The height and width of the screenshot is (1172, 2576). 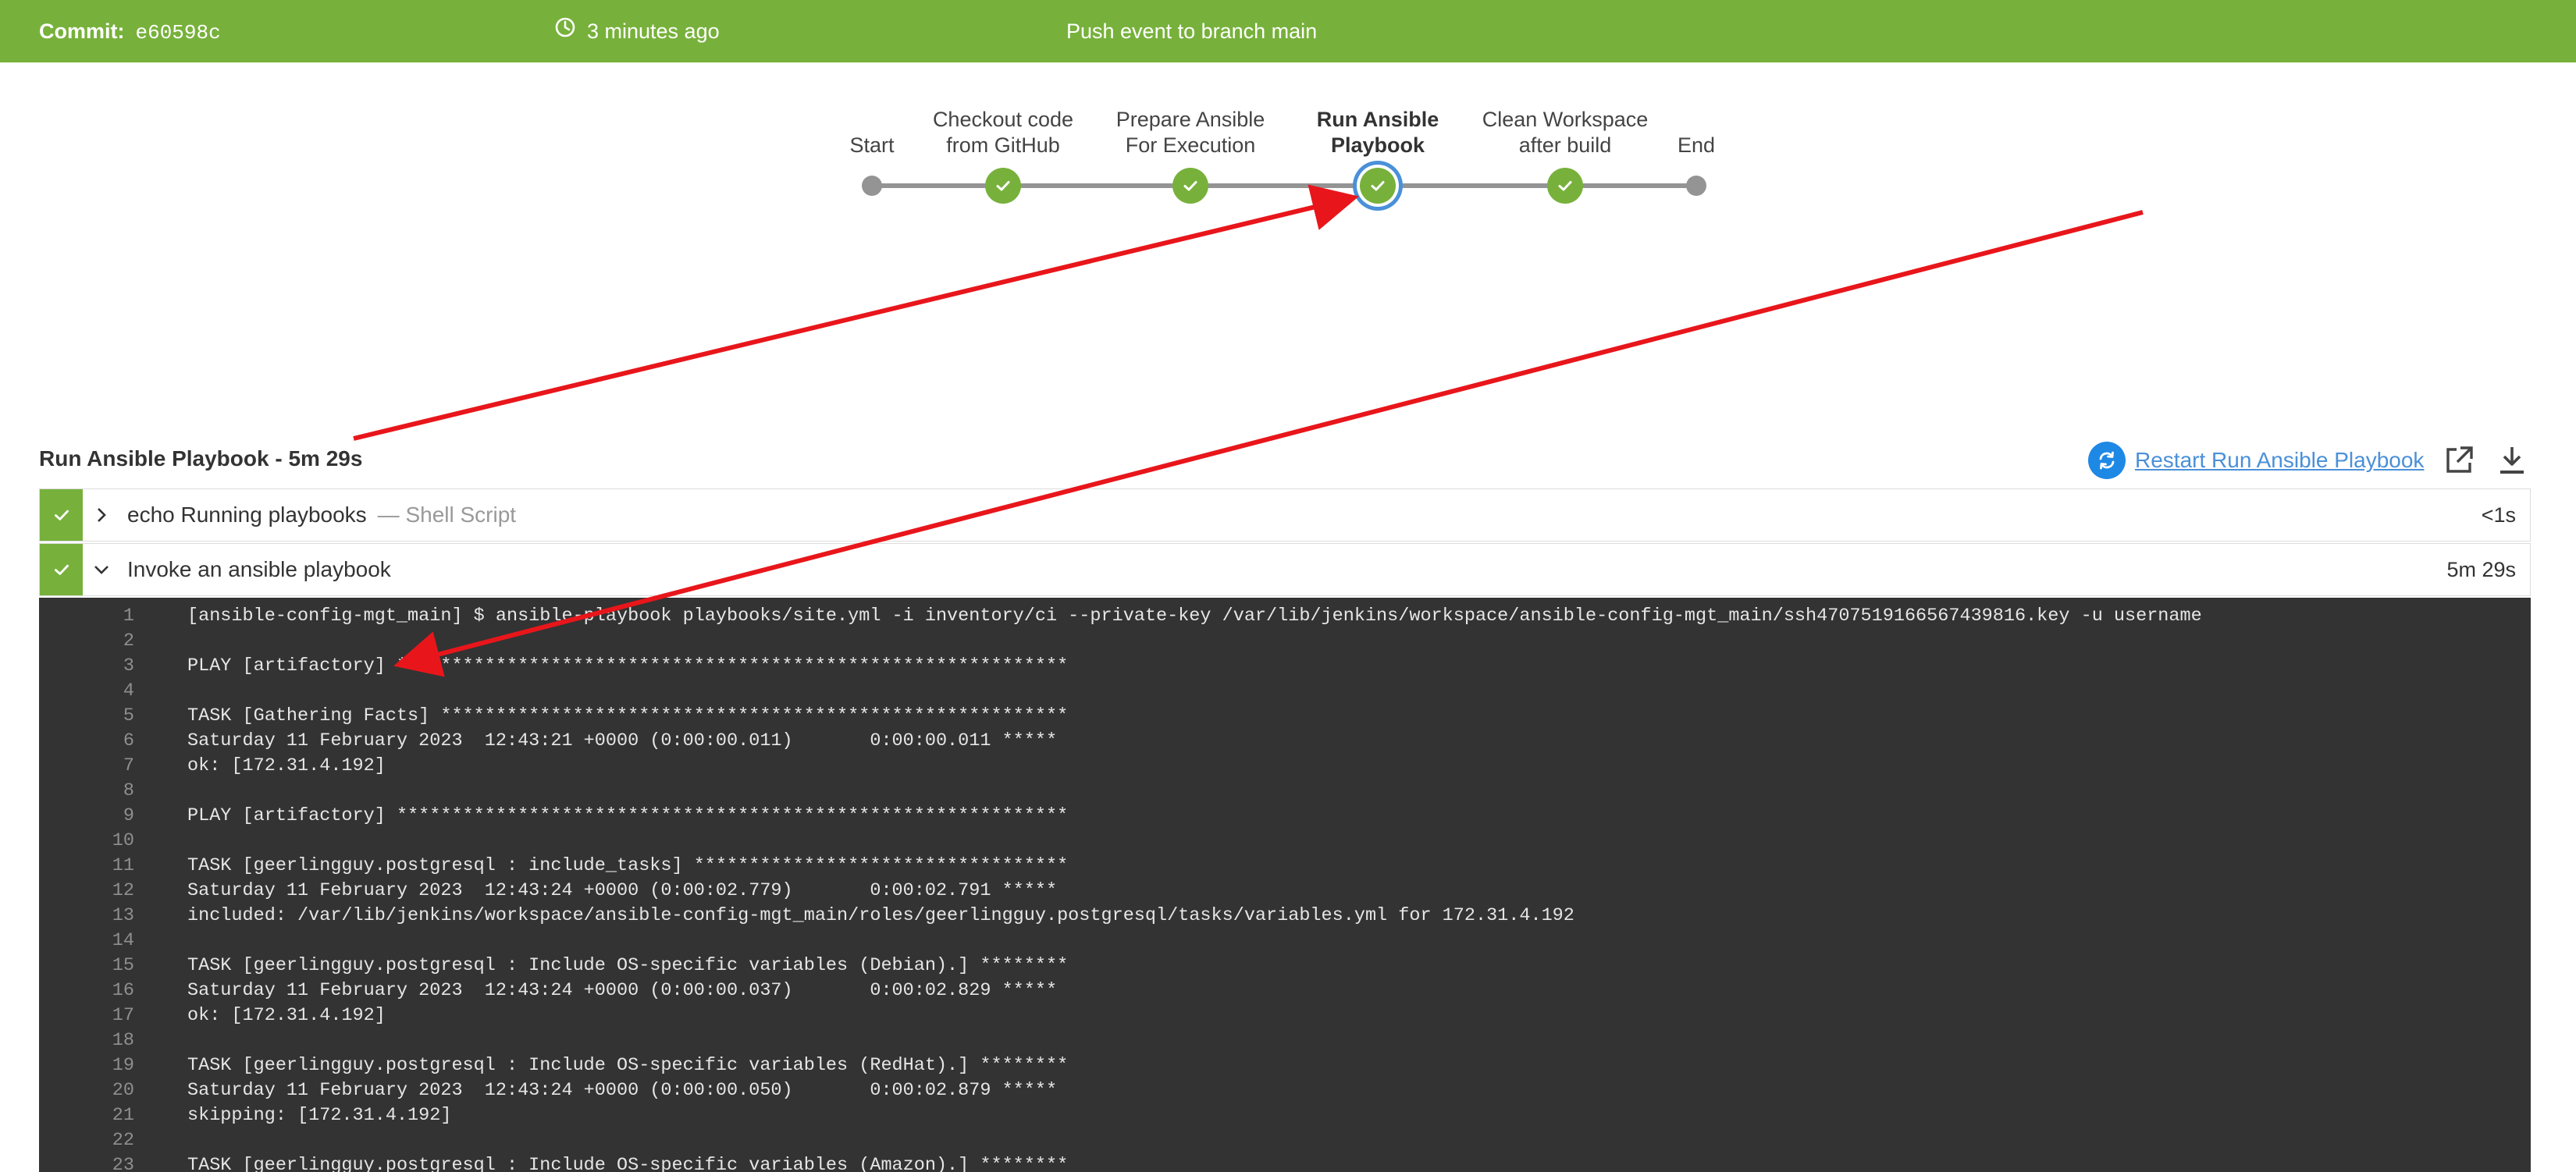 I want to click on chevron-down-icon, so click(x=101, y=569).